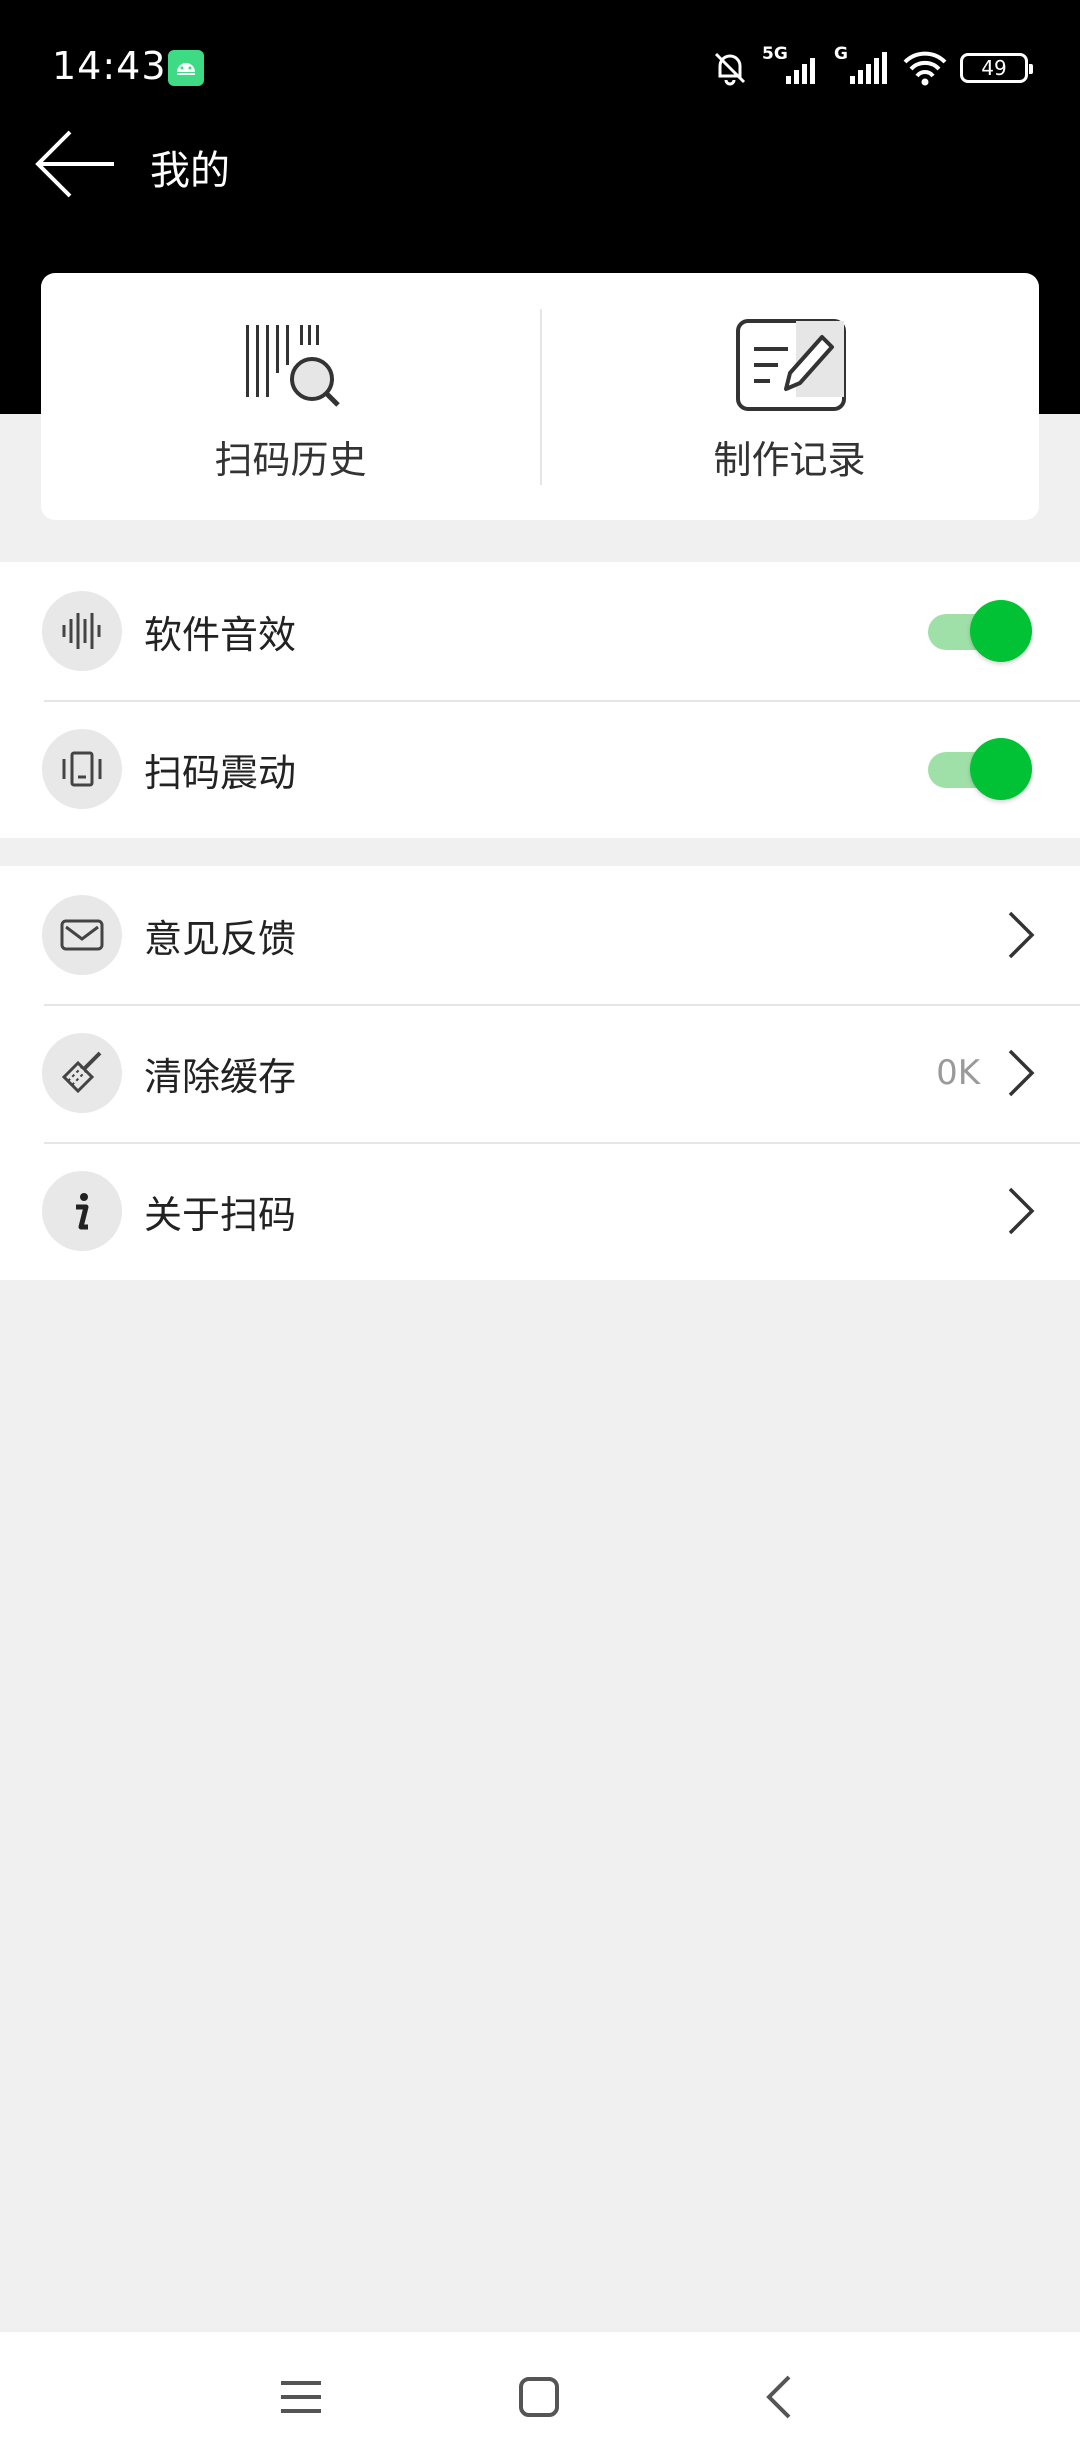 This screenshot has height=2460, width=1080. What do you see at coordinates (789, 460) in the screenshot?
I see `create-records-label: 制作记录` at bounding box center [789, 460].